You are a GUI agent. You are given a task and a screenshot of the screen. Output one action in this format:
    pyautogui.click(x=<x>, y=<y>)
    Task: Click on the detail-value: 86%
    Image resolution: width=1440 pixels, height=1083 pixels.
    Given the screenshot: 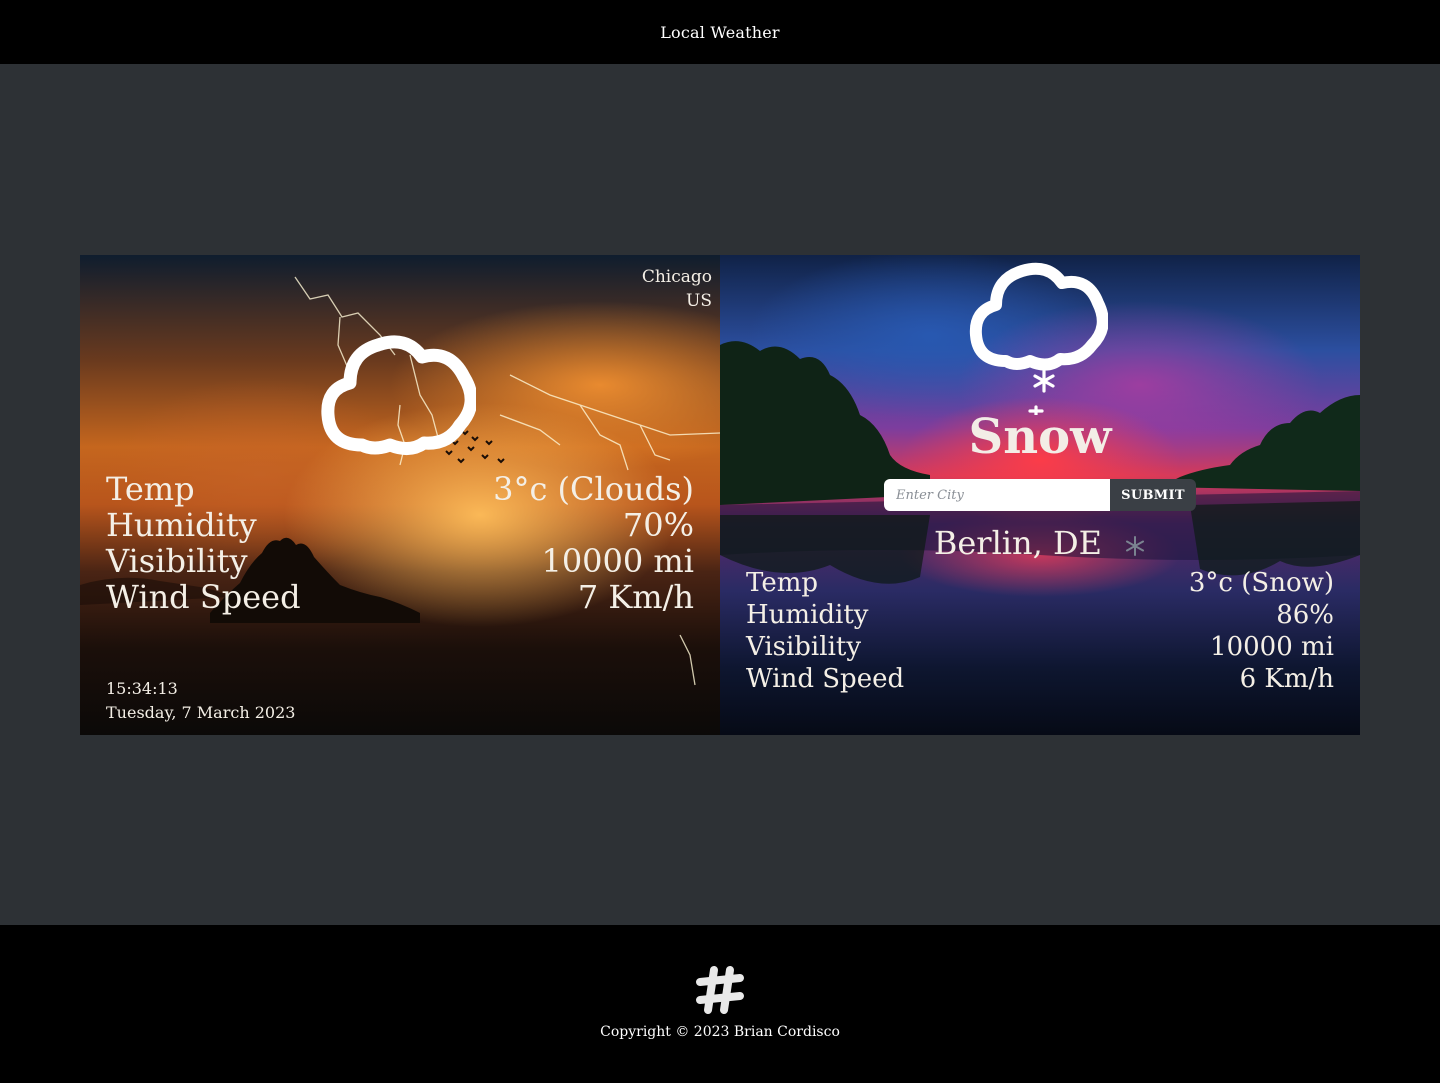 What is the action you would take?
    pyautogui.click(x=1305, y=615)
    